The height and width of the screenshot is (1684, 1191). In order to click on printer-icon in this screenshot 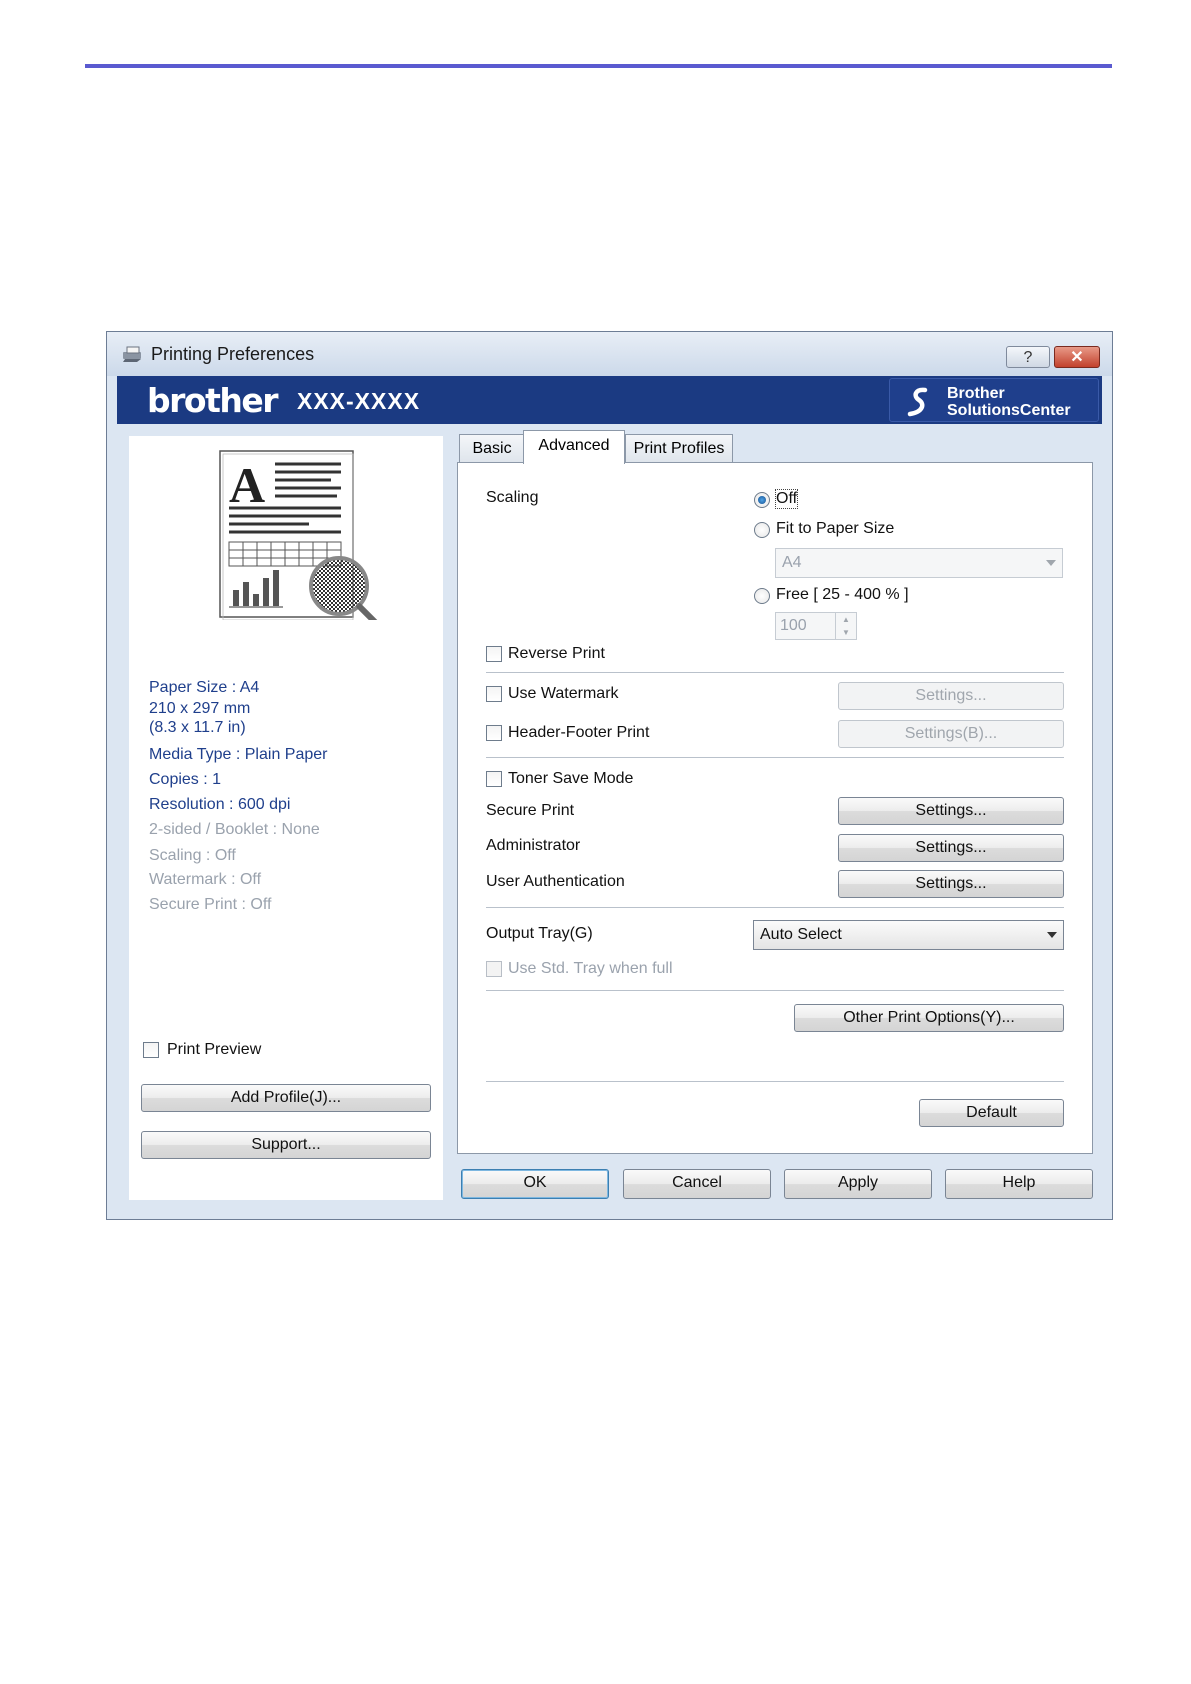, I will do `click(132, 354)`.